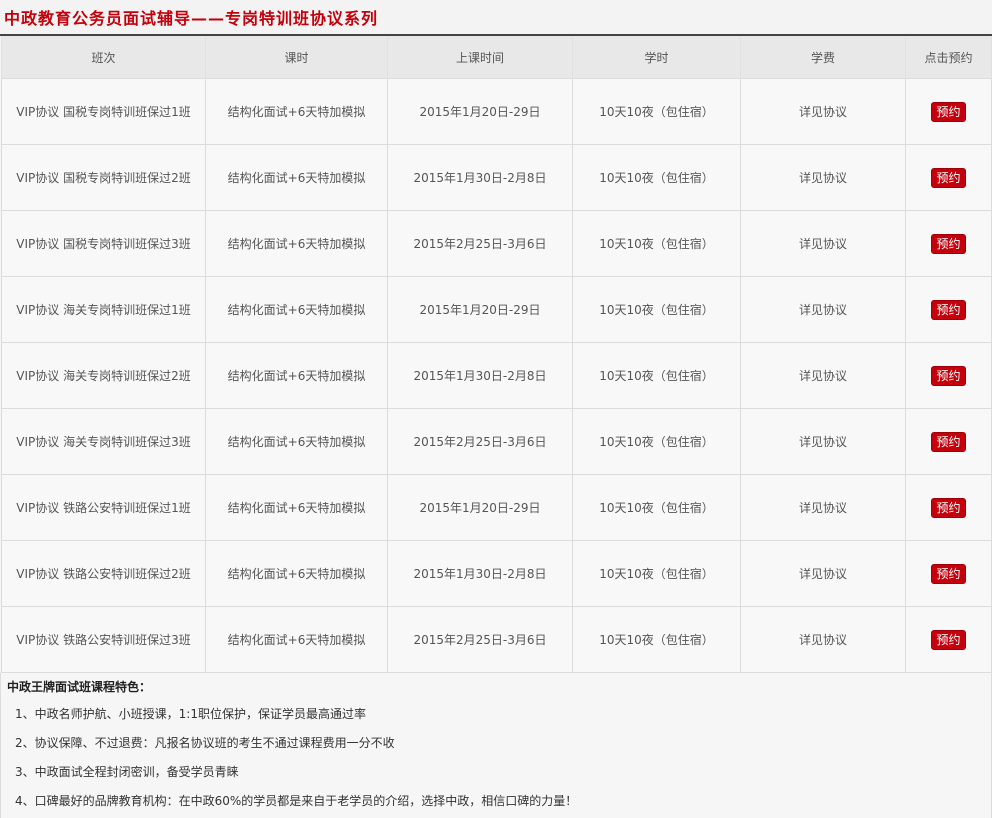 This screenshot has width=992, height=818. Describe the element at coordinates (127, 772) in the screenshot. I see `feature-item: 3、中政面试全程封闭密训，备受学员青睐` at that location.